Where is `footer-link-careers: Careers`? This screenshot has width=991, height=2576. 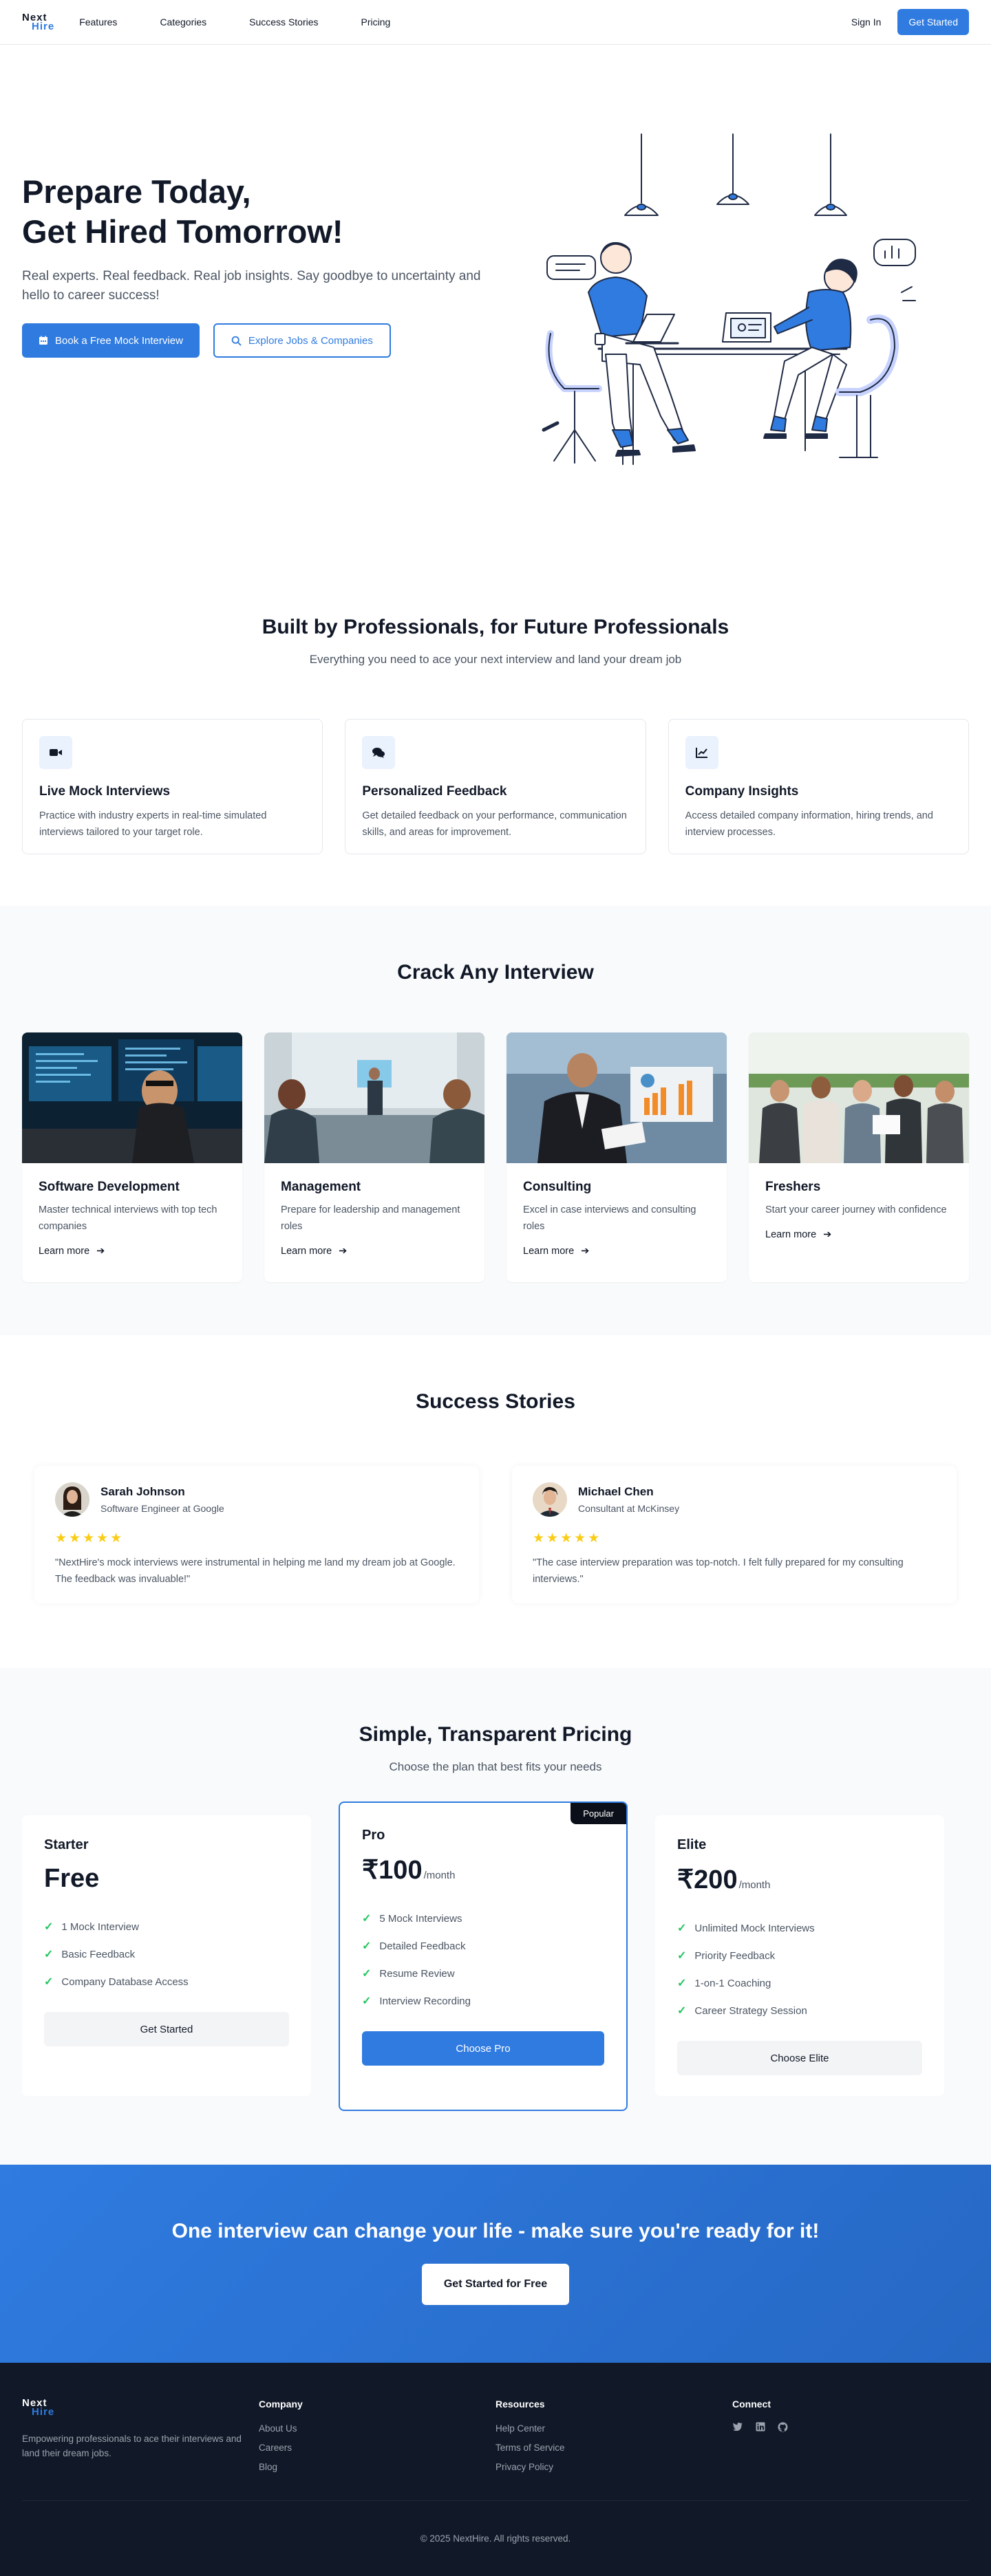
footer-link-careers: Careers is located at coordinates (377, 2452).